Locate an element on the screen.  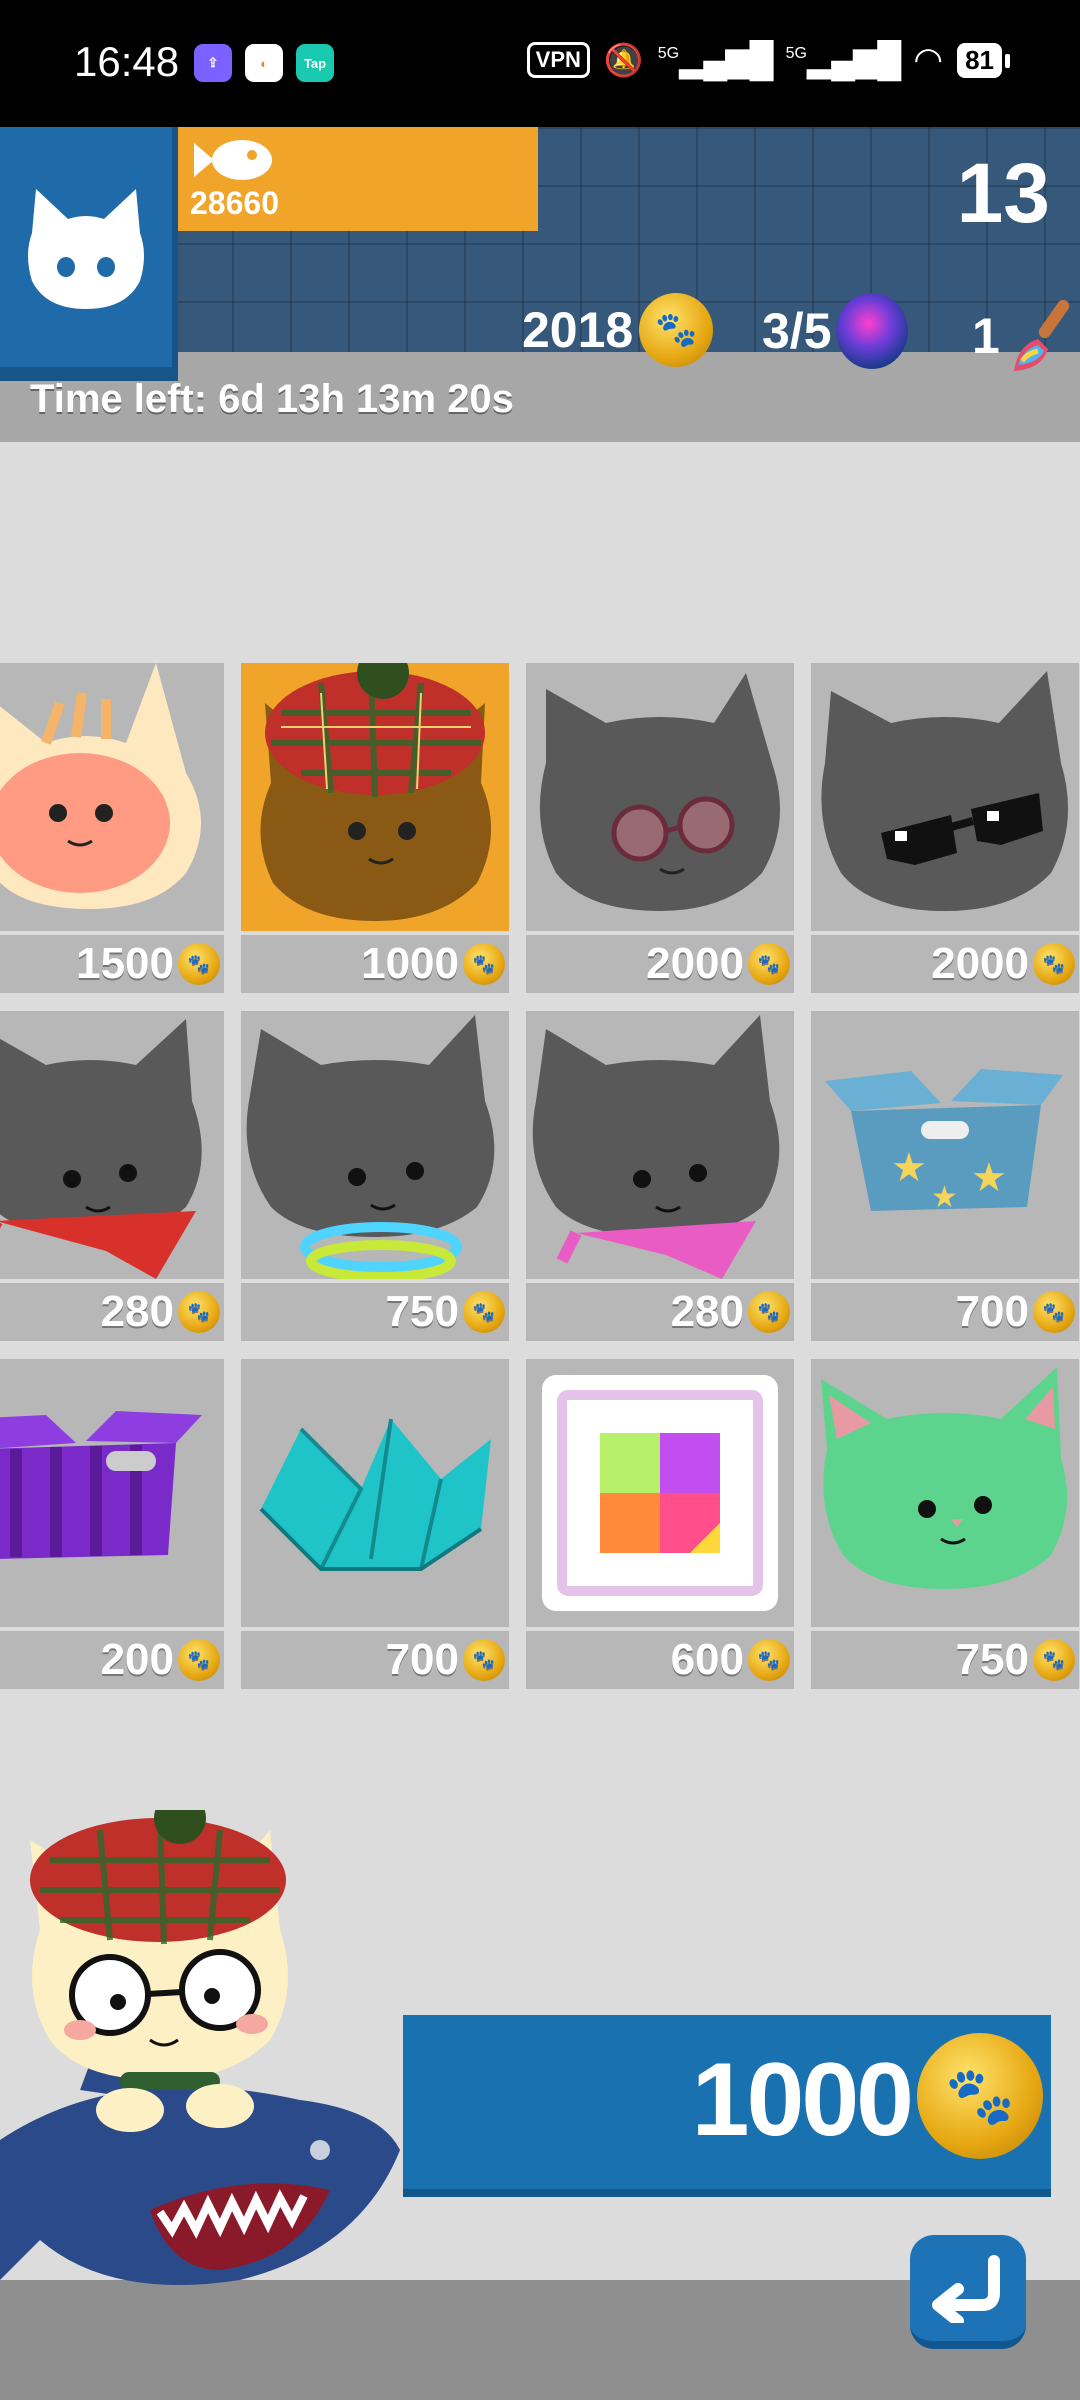
item-image: ★ ★ ★ is located at coordinates (945, 1145).